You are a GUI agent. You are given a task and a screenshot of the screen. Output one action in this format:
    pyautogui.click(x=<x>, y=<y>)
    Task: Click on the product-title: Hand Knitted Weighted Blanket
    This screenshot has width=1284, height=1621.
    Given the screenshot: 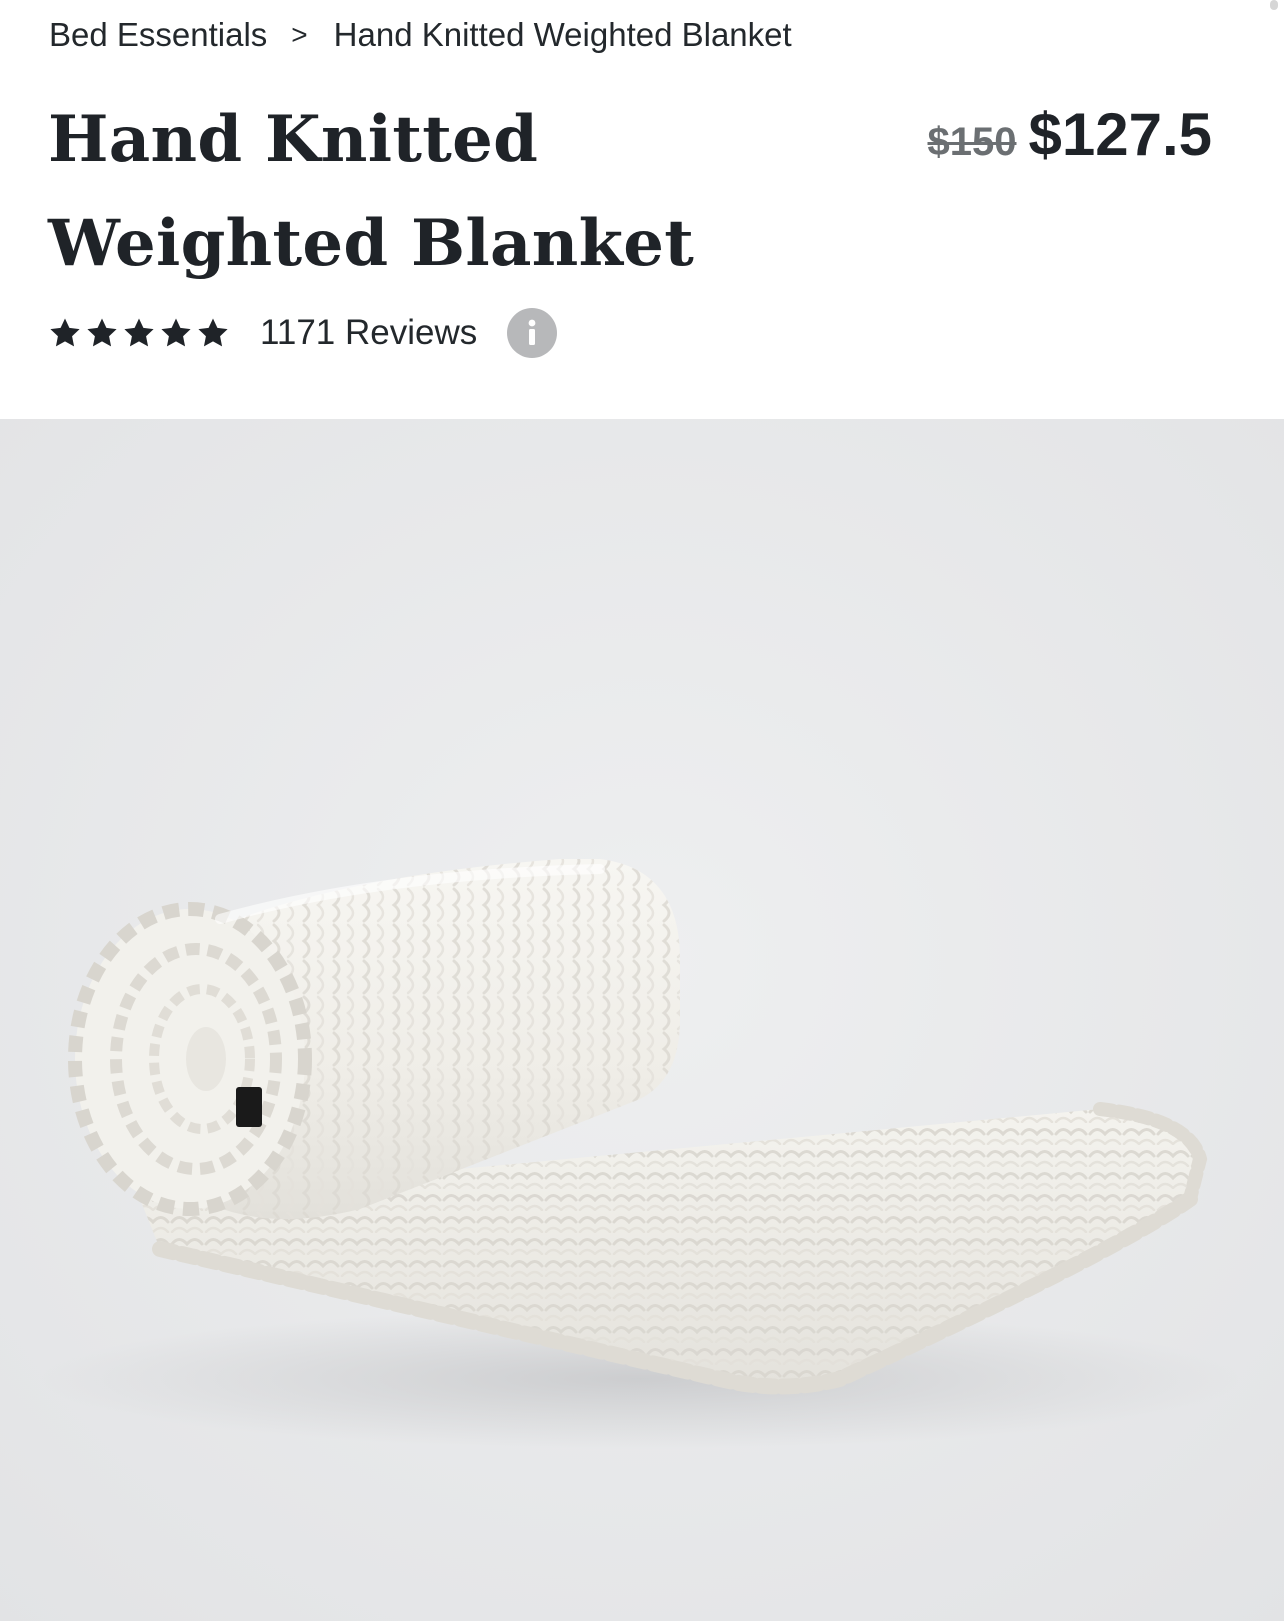 What is the action you would take?
    pyautogui.click(x=371, y=191)
    